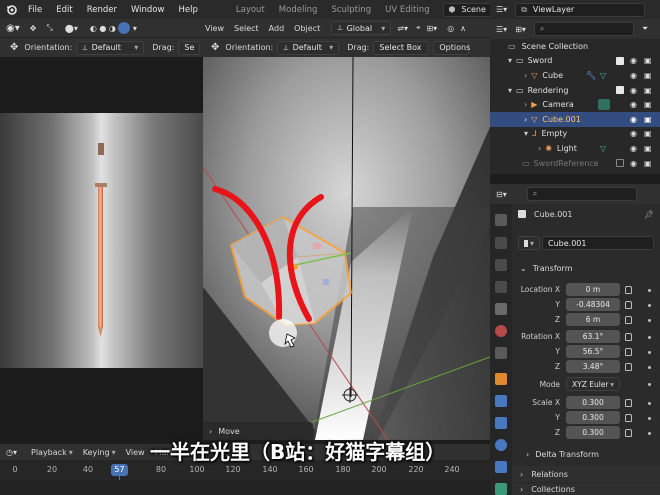  What do you see at coordinates (501, 9) in the screenshot?
I see `editor-type-icon: ☰▾` at bounding box center [501, 9].